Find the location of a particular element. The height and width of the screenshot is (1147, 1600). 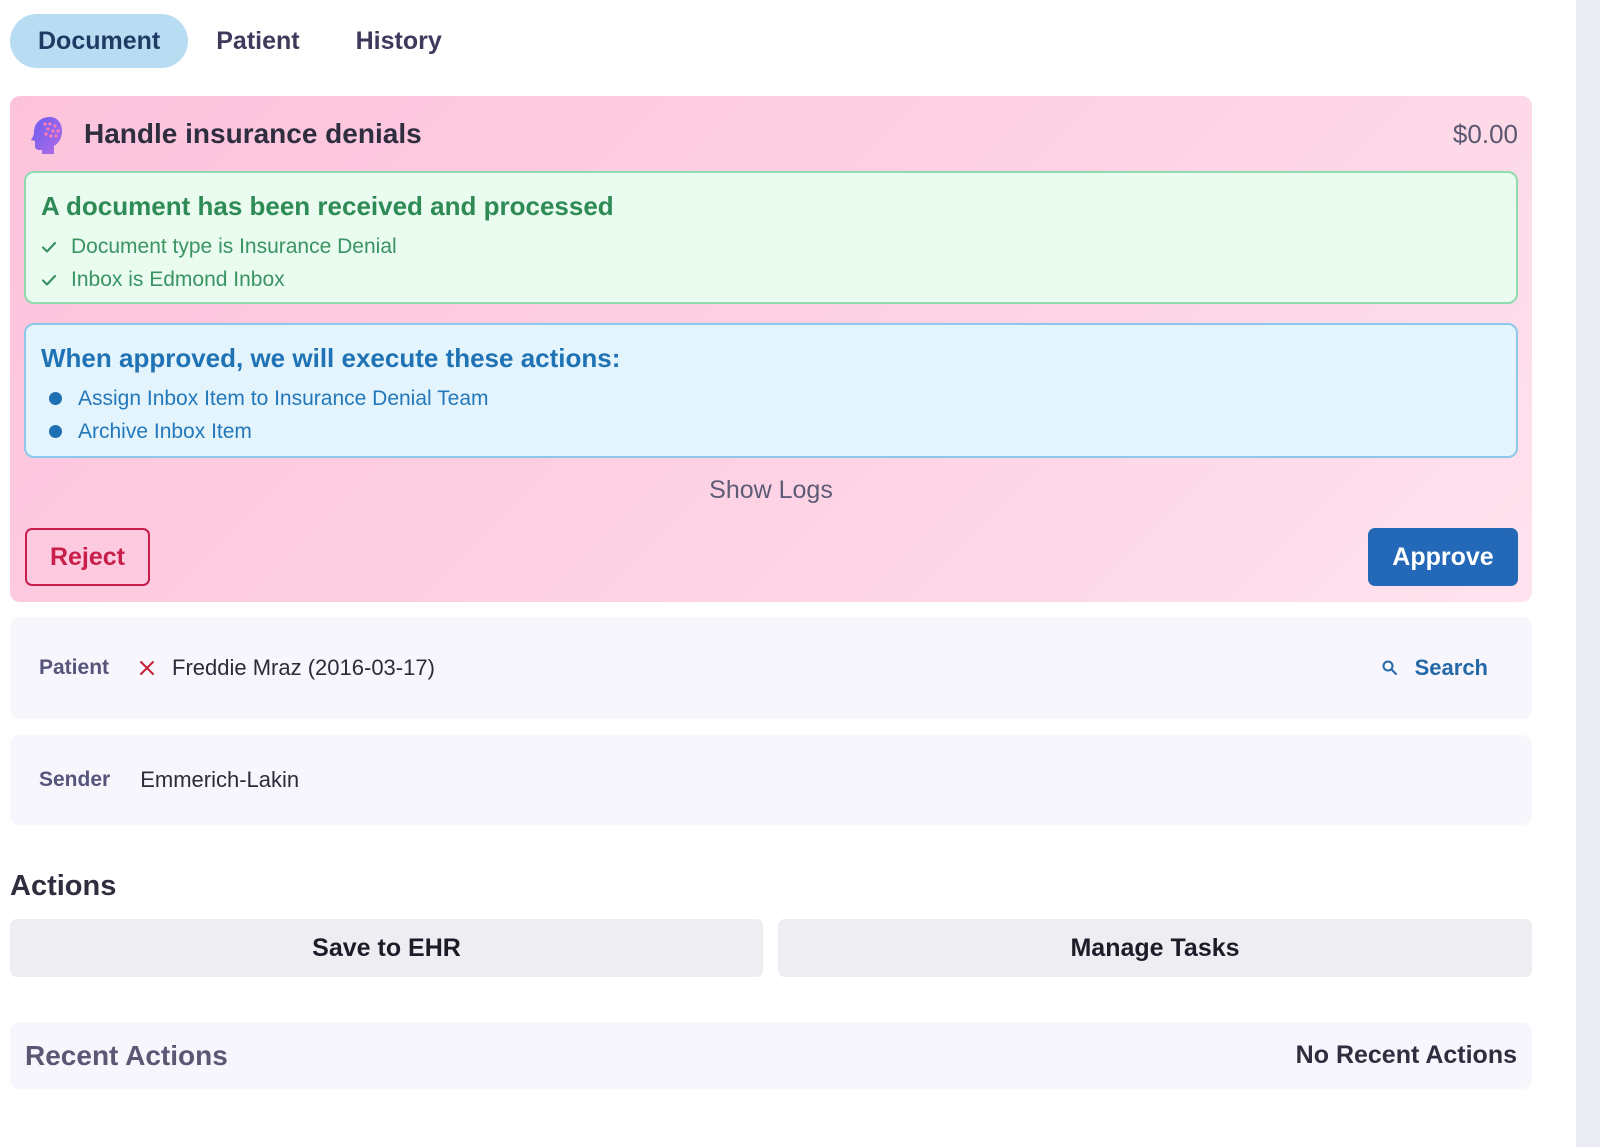

reject-button: Reject is located at coordinates (87, 557).